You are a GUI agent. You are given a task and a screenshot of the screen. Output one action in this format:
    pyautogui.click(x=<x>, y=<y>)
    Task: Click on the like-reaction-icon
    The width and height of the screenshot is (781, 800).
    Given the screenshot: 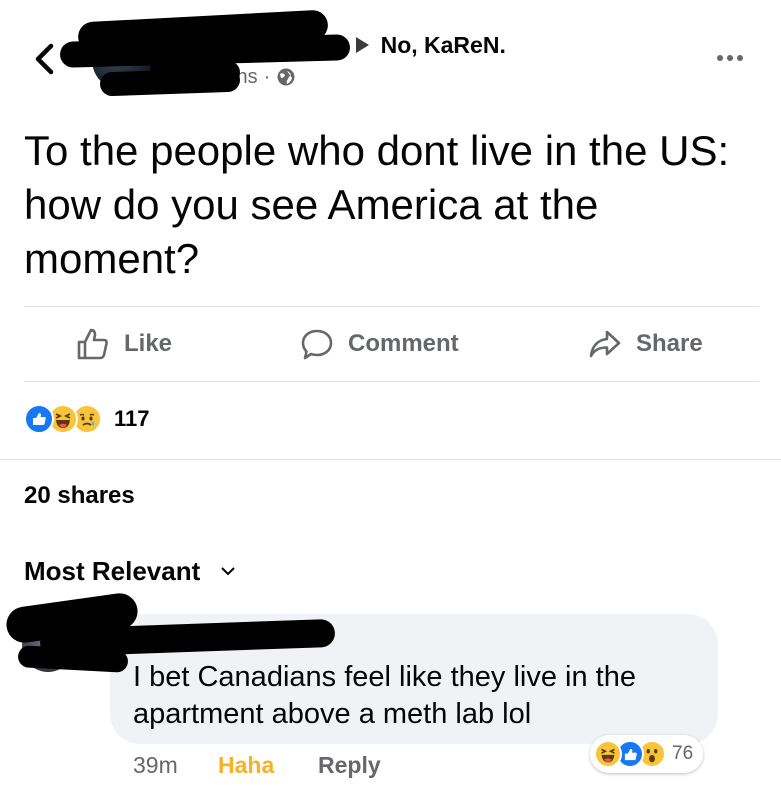 What is the action you would take?
    pyautogui.click(x=39, y=419)
    